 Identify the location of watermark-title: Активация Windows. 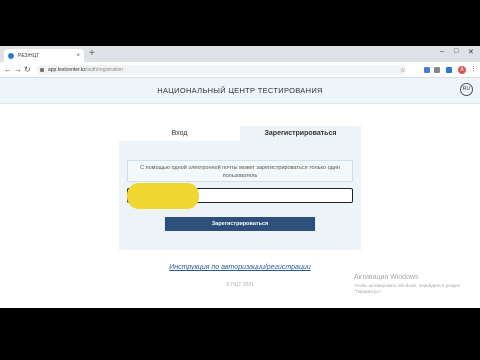
(386, 277).